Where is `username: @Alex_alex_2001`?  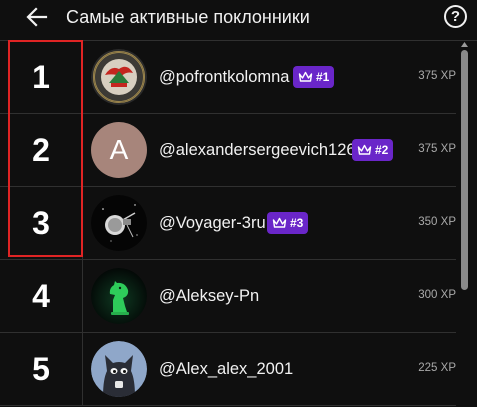 username: @Alex_alex_2001 is located at coordinates (226, 369).